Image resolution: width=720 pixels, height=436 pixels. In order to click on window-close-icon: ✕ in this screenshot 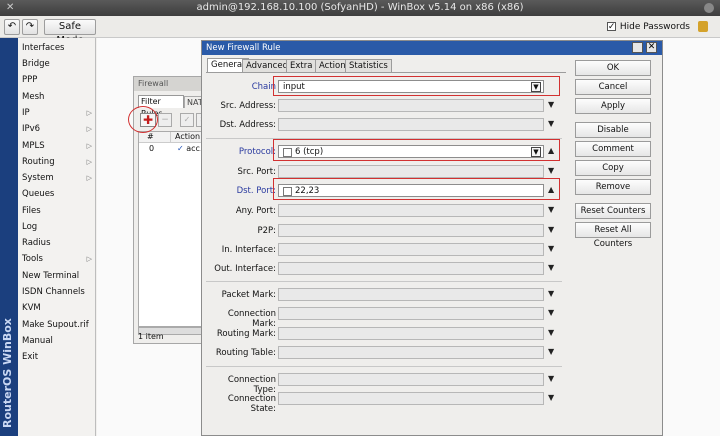, I will do `click(11, 8)`.